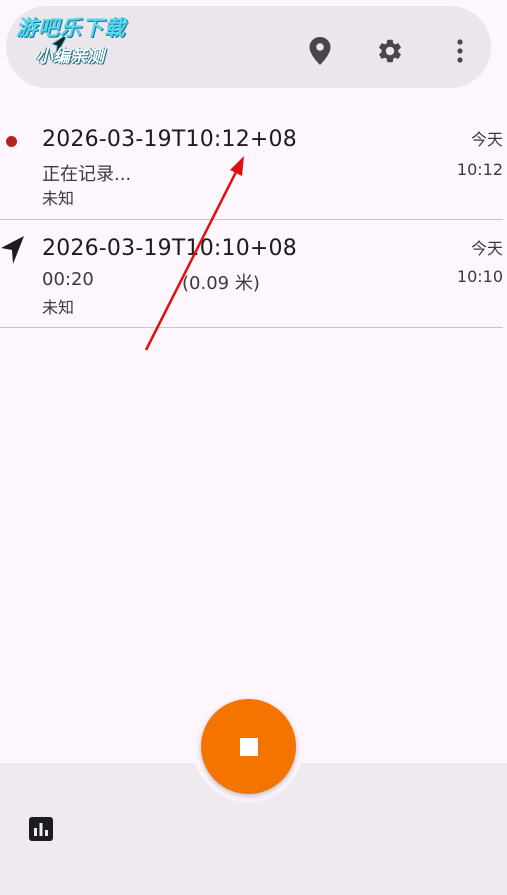 The image size is (507, 895). Describe the element at coordinates (251, 165) in the screenshot. I see `track-item: 2026-03-19T10:12+08 正在记录... 未知 今天 10:12` at that location.